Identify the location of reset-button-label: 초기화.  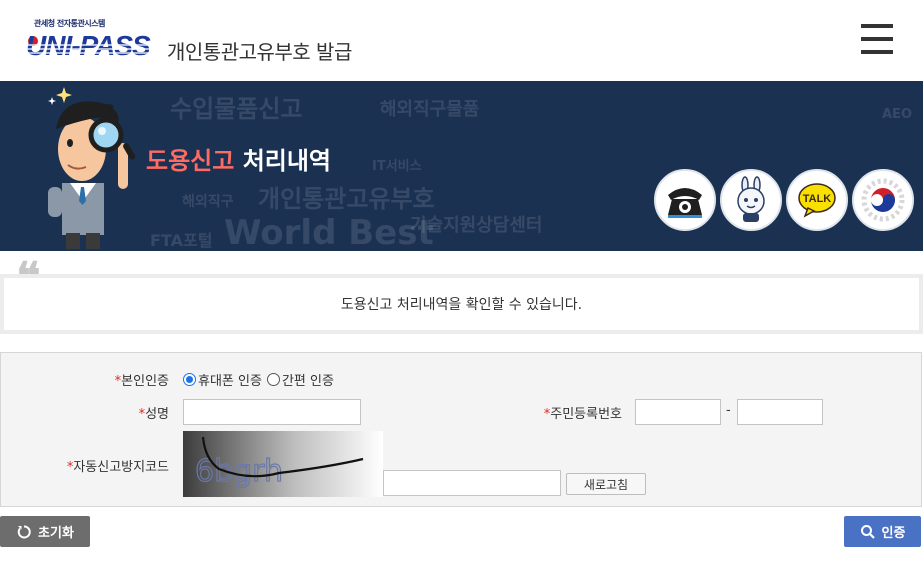
(56, 533).